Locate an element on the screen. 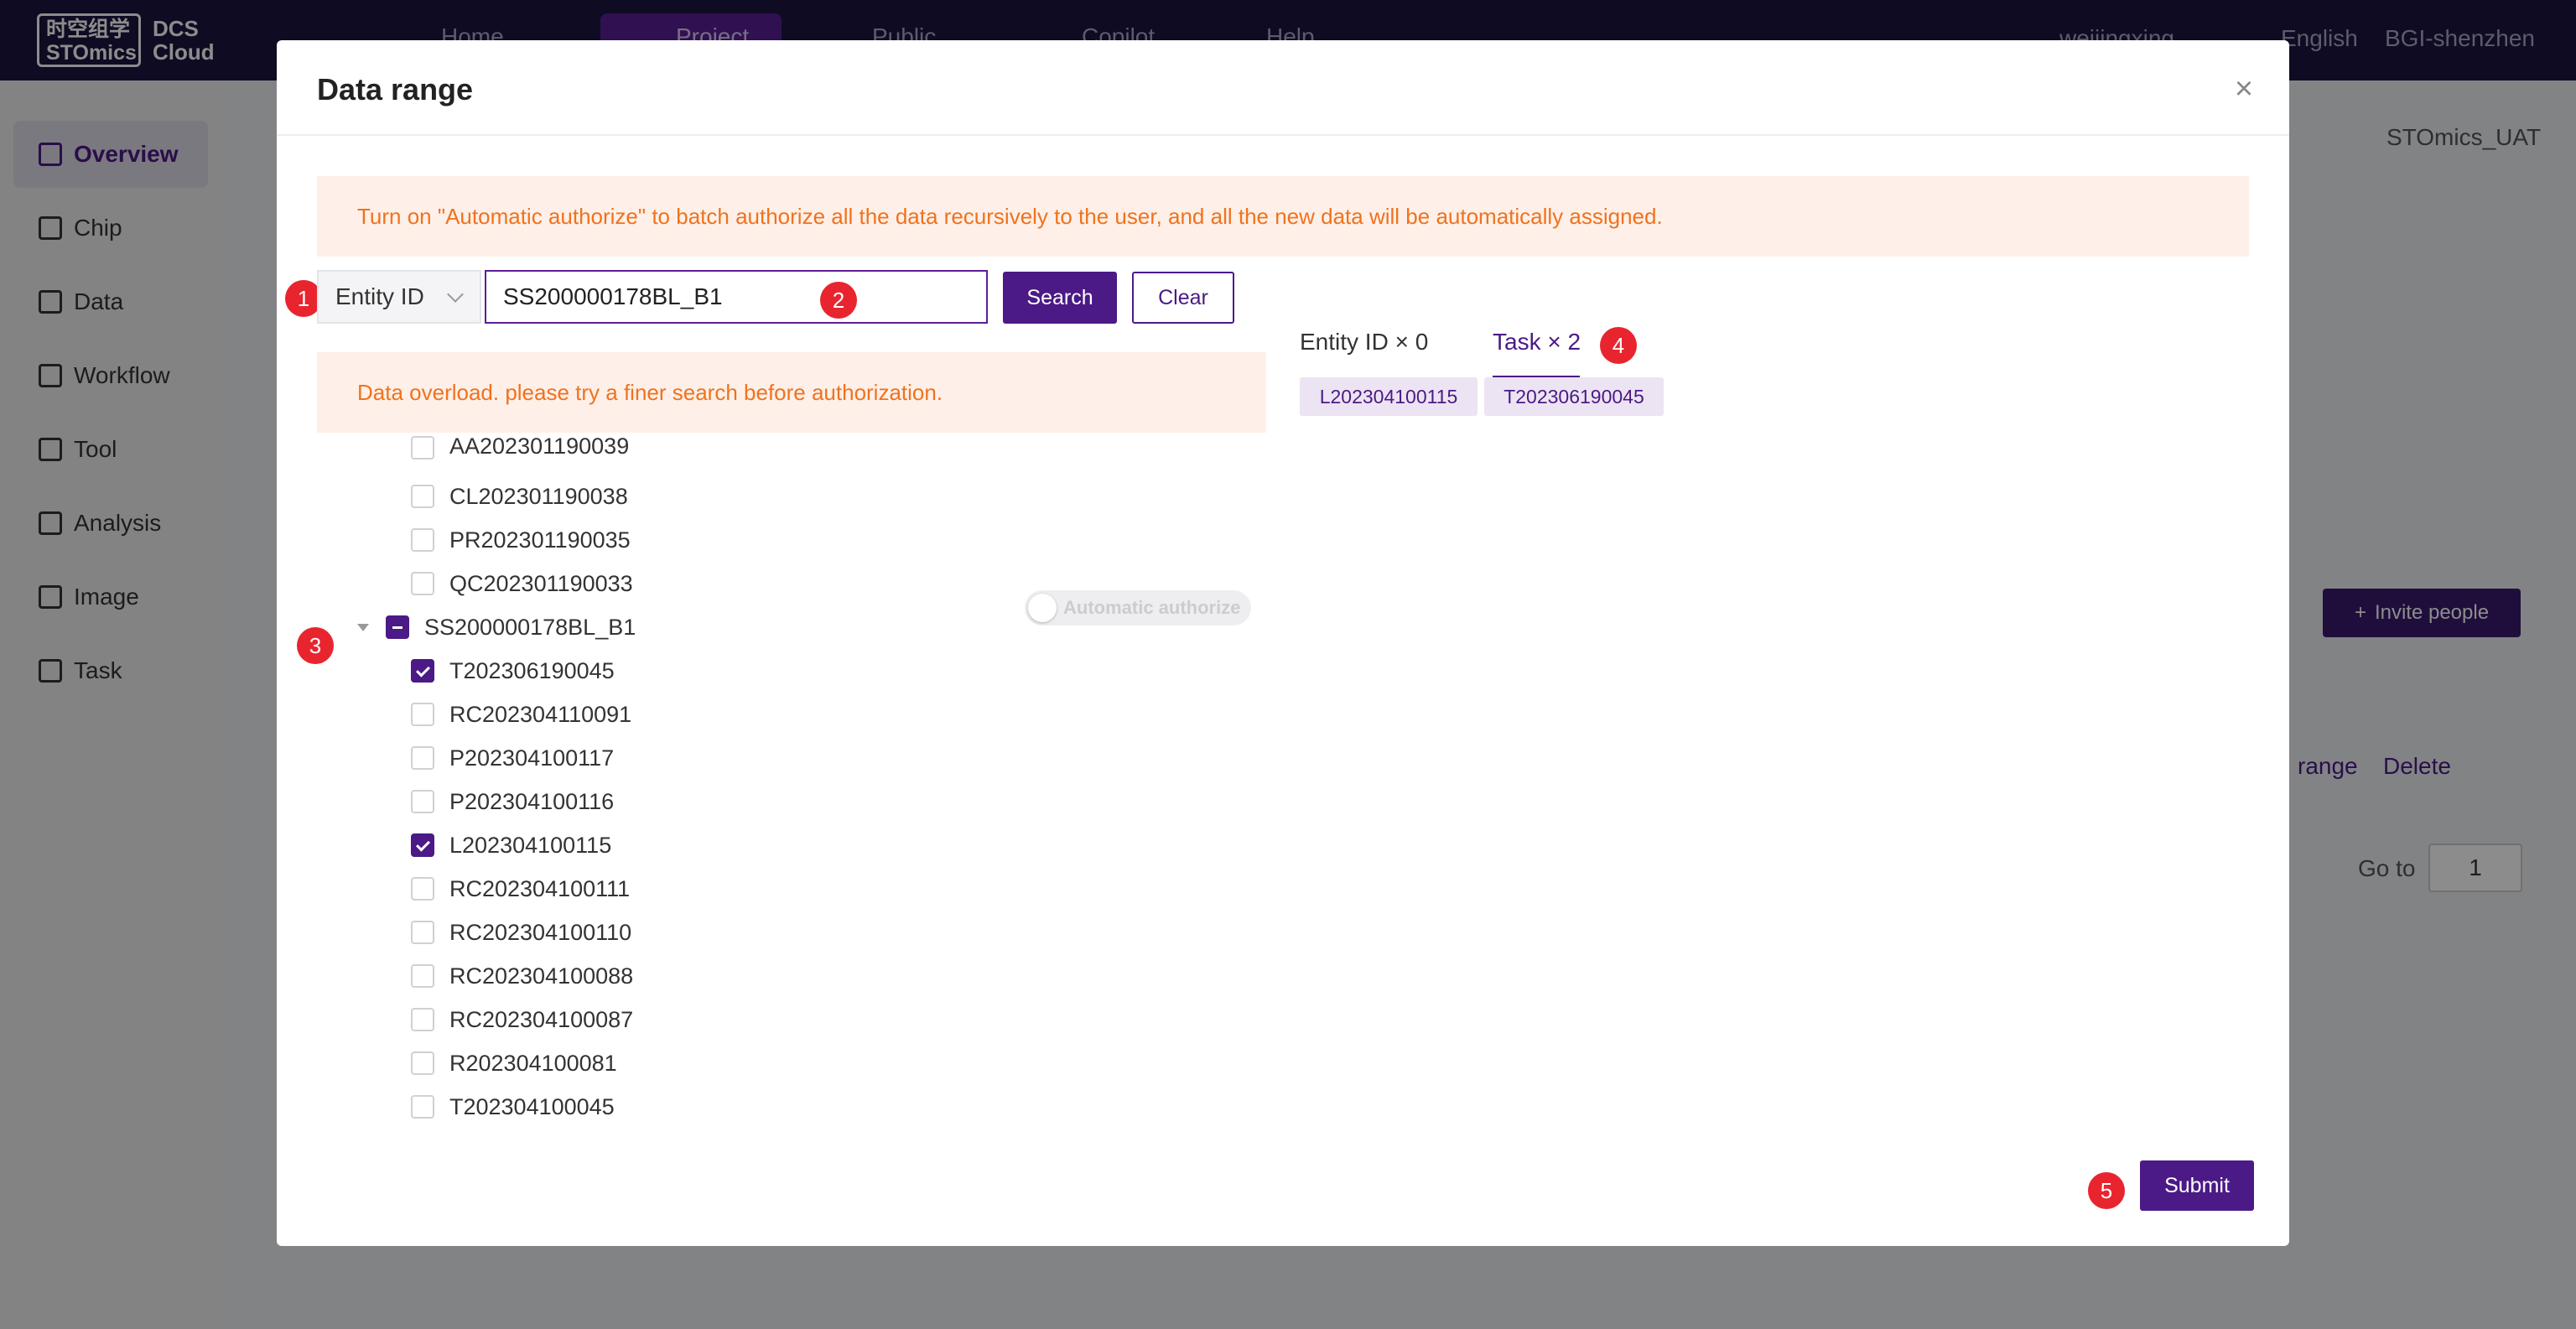 This screenshot has width=2576, height=1329. clear-button: Clear is located at coordinates (1183, 298).